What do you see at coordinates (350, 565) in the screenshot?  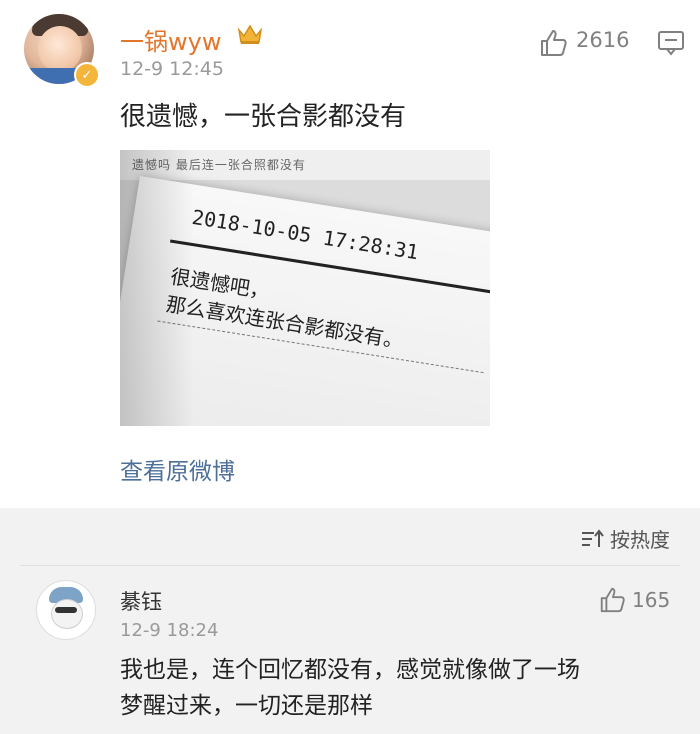 I see `divider` at bounding box center [350, 565].